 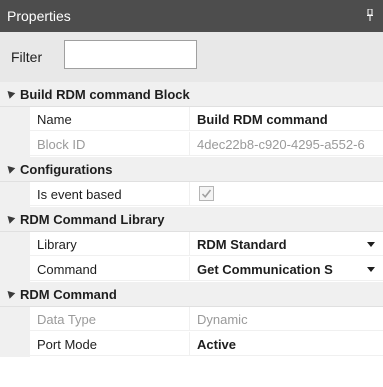 I want to click on property-row-name: Name Build RDM command, so click(x=191, y=119).